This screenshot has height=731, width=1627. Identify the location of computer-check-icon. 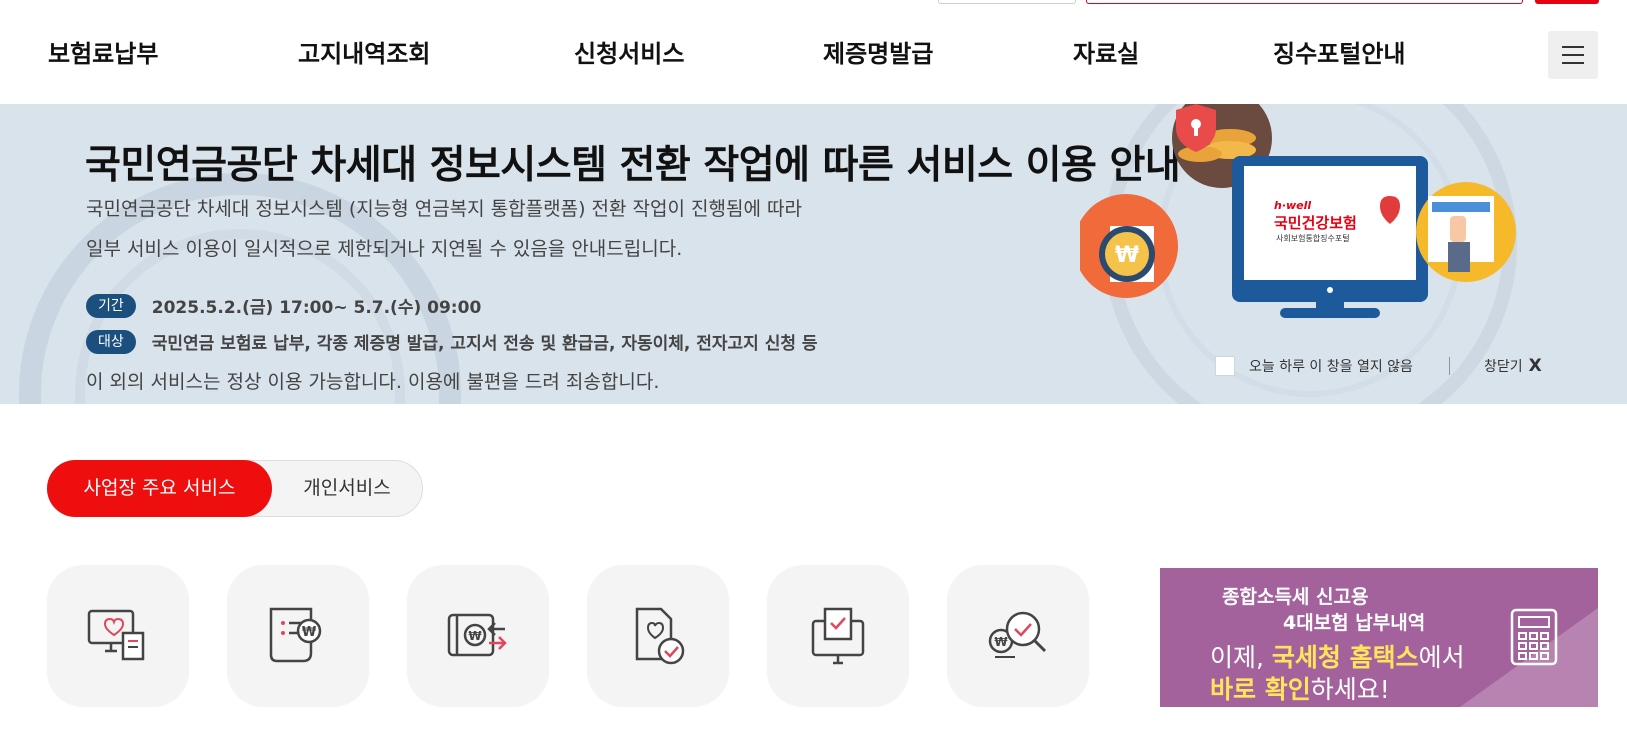
(838, 636).